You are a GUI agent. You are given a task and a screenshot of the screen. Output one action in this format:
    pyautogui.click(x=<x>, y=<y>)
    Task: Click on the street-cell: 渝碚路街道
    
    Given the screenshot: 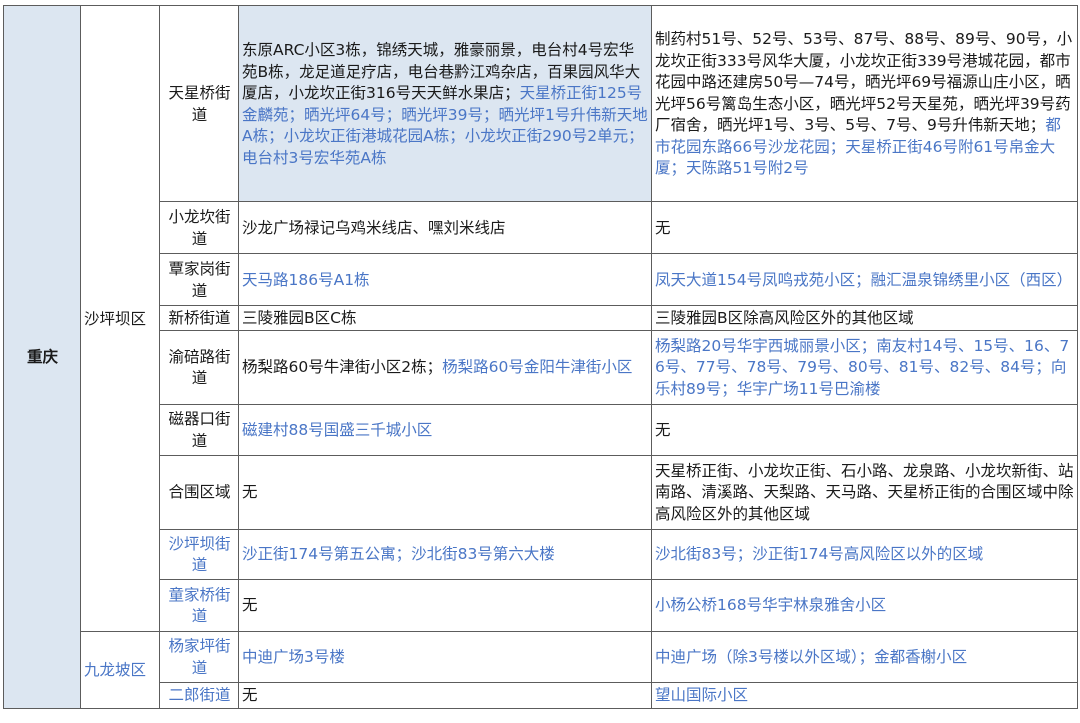 What is the action you would take?
    pyautogui.click(x=199, y=367)
    